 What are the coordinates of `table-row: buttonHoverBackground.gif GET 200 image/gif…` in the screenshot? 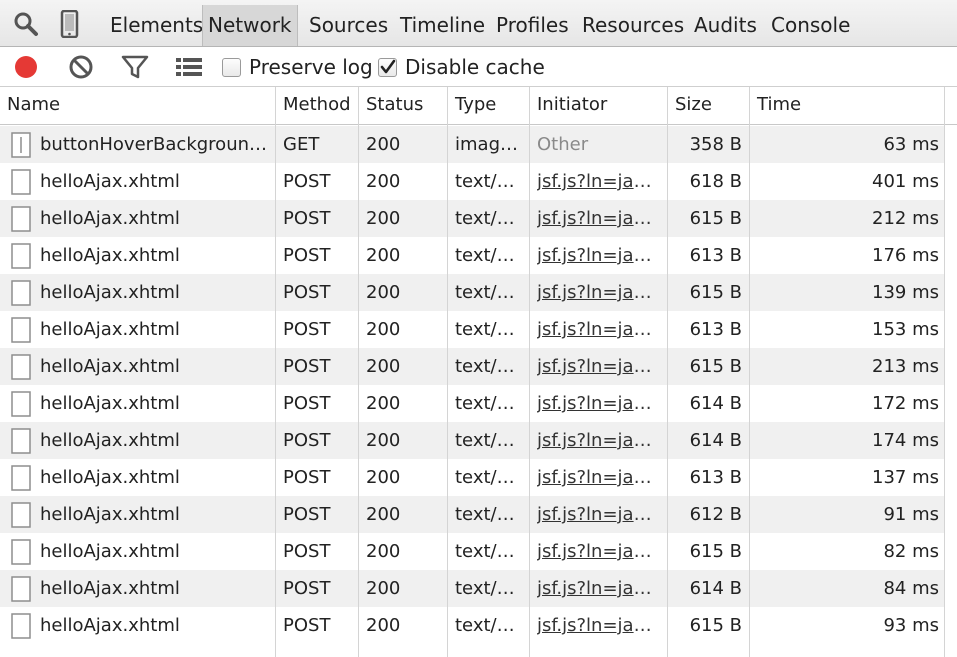 It's located at (472, 144).